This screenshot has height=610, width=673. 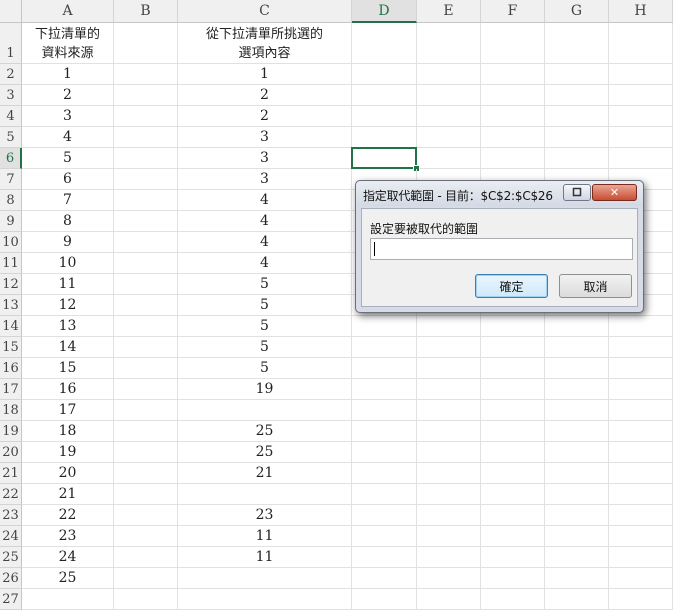 I want to click on cell-c21: 21, so click(x=265, y=473).